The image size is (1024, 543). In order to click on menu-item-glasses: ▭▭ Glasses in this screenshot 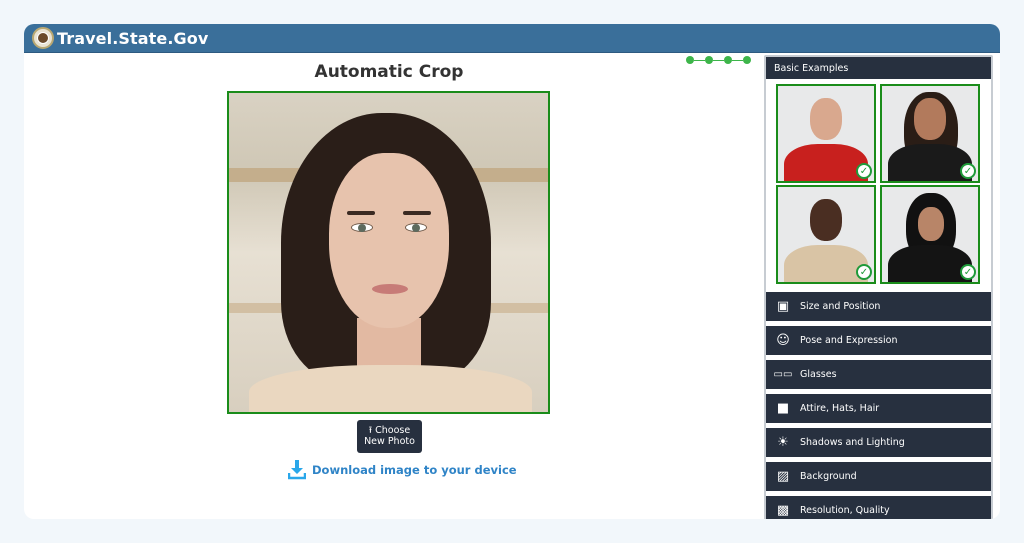, I will do `click(878, 373)`.